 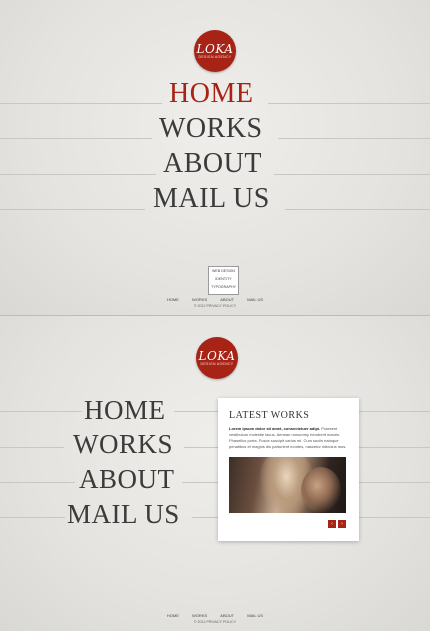 I want to click on photo-face, so click(x=321, y=490).